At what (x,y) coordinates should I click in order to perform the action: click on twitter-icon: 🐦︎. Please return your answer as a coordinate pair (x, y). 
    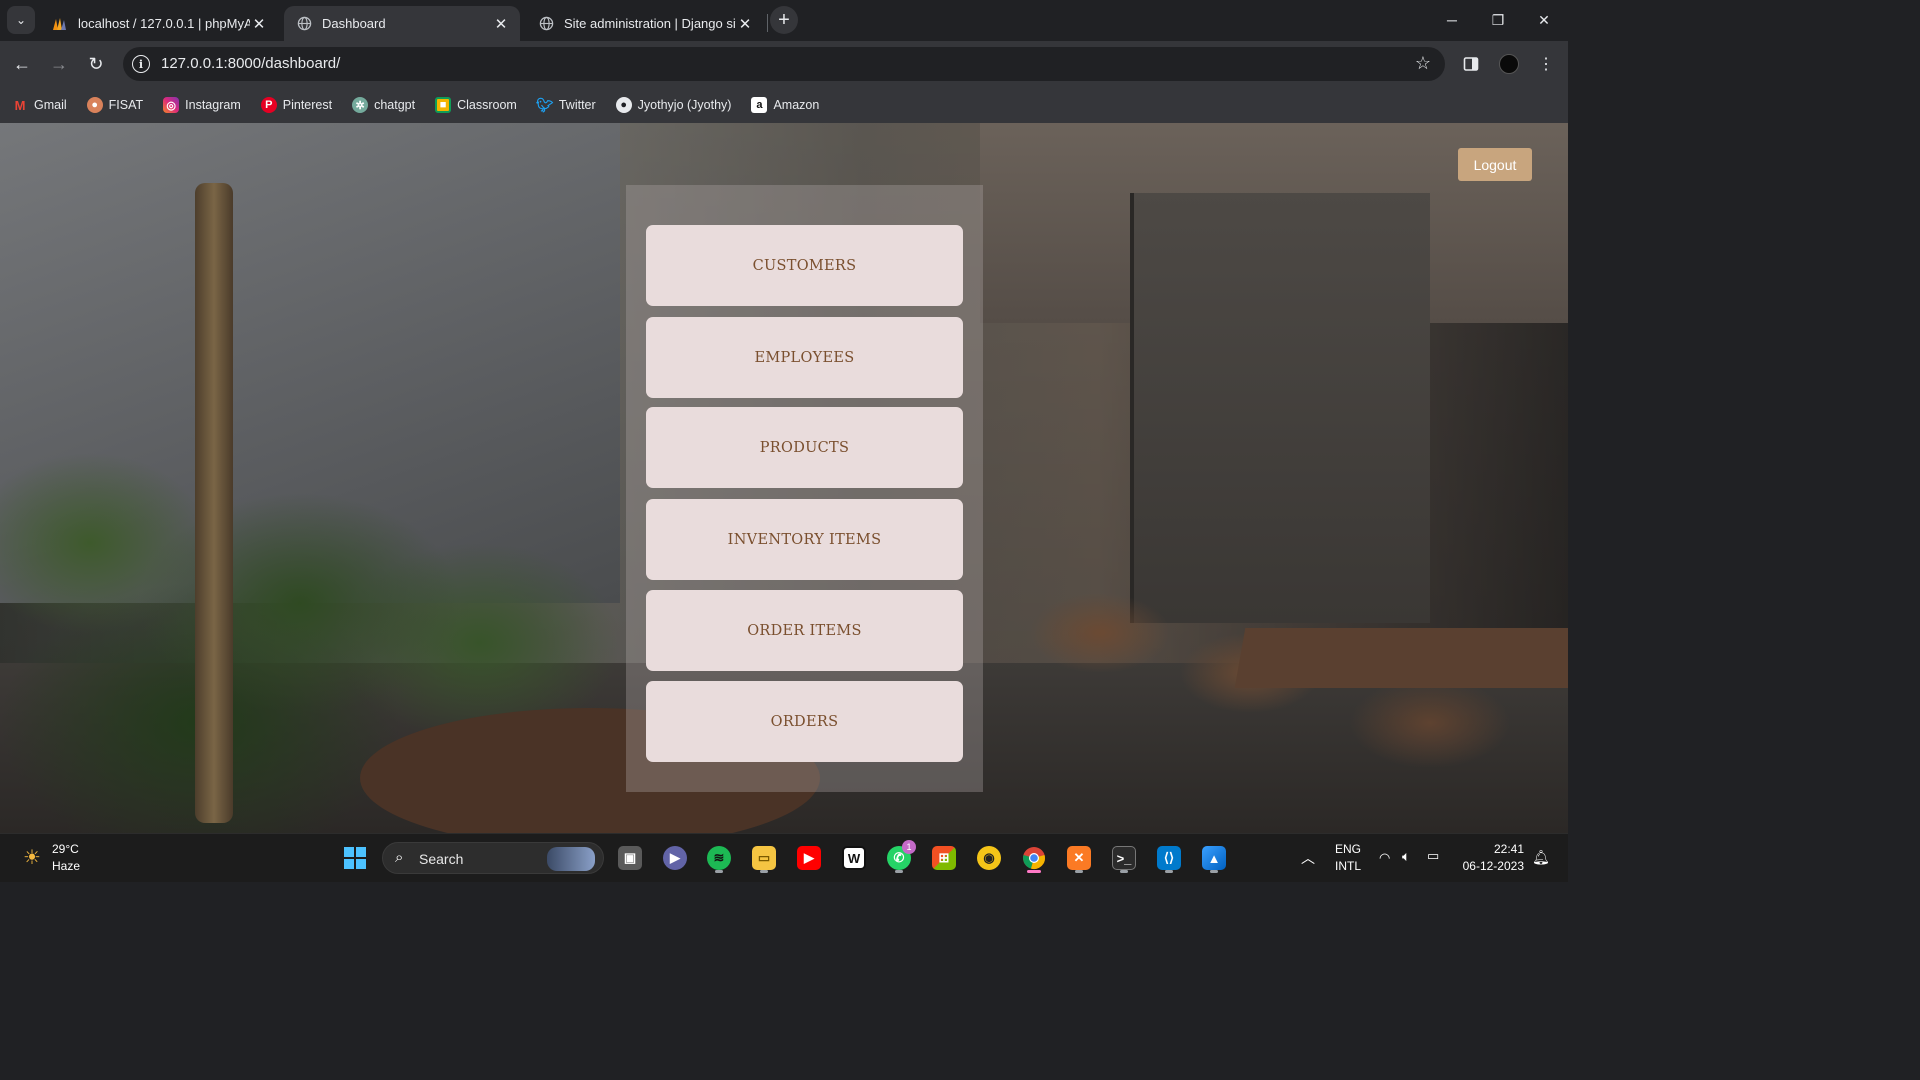
    Looking at the image, I should click on (544, 104).